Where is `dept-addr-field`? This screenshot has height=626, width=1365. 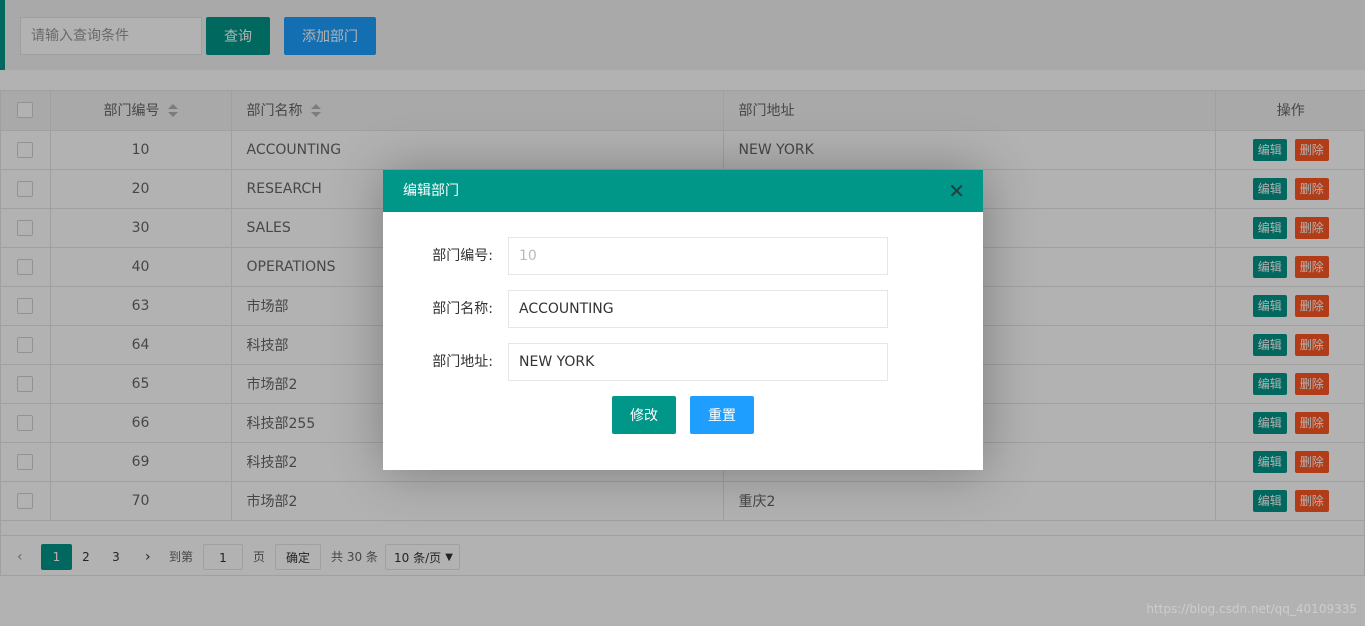 dept-addr-field is located at coordinates (698, 362).